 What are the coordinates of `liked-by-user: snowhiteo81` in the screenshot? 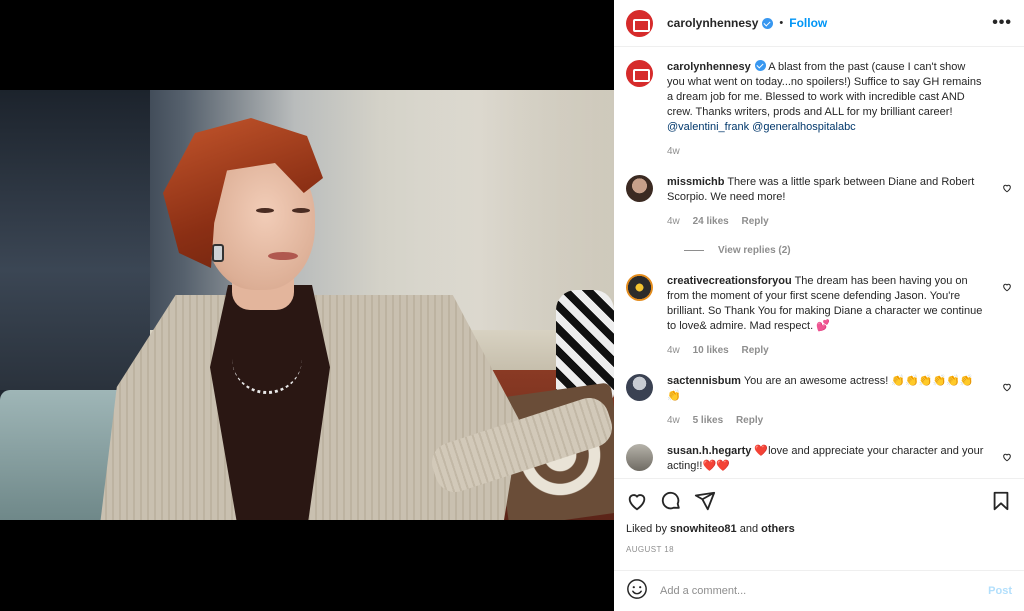 It's located at (703, 529).